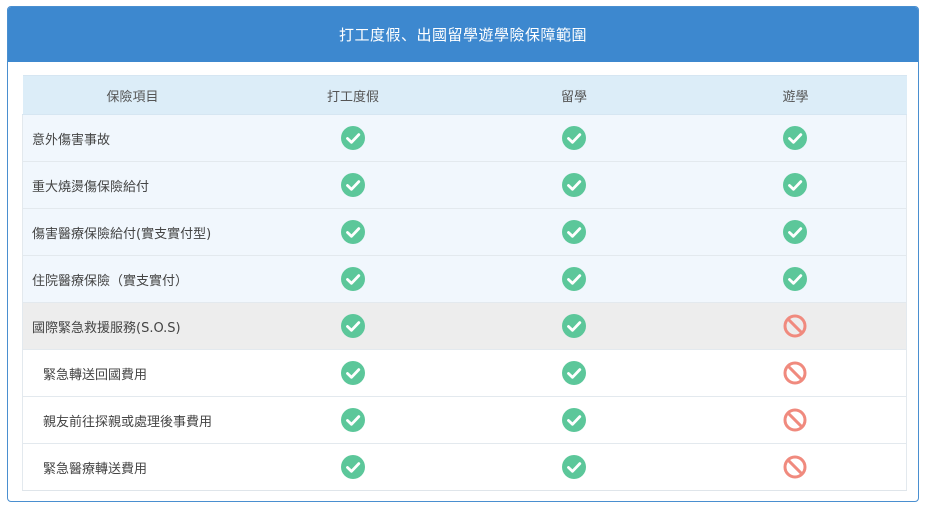  Describe the element at coordinates (132, 467) in the screenshot. I see `coverage-item-label: 緊急醫療轉送費用` at that location.